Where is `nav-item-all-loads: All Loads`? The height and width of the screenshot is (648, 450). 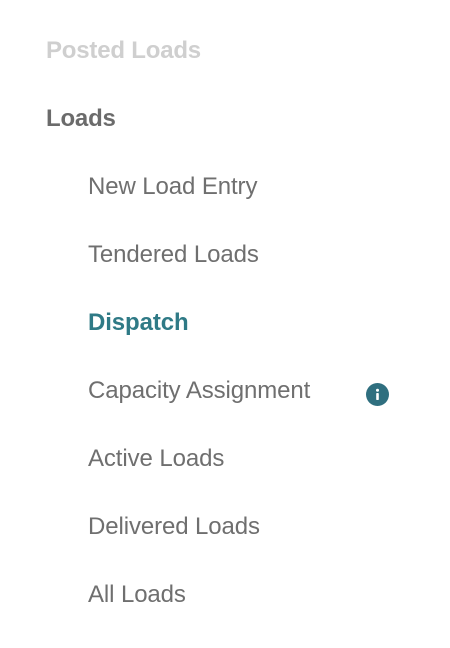 nav-item-all-loads: All Loads is located at coordinates (137, 595).